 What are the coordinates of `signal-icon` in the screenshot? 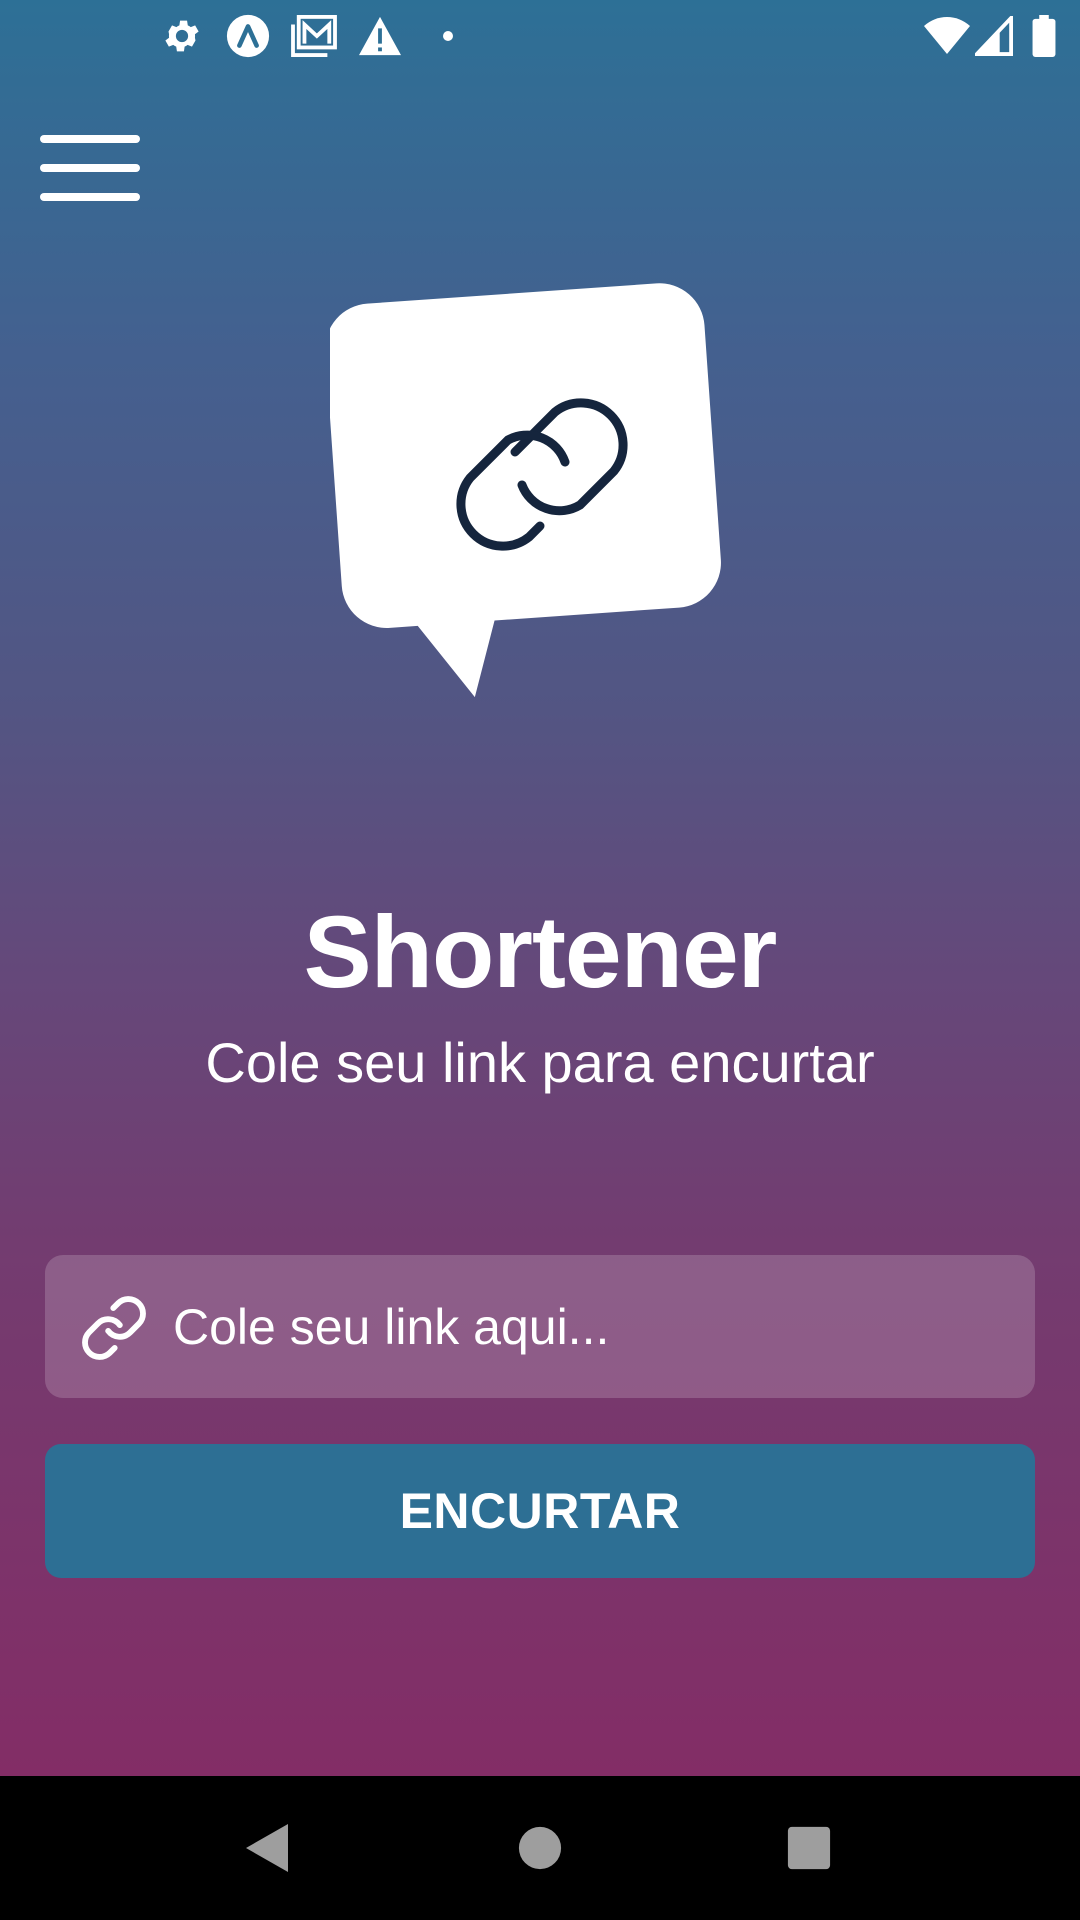 It's located at (994, 36).